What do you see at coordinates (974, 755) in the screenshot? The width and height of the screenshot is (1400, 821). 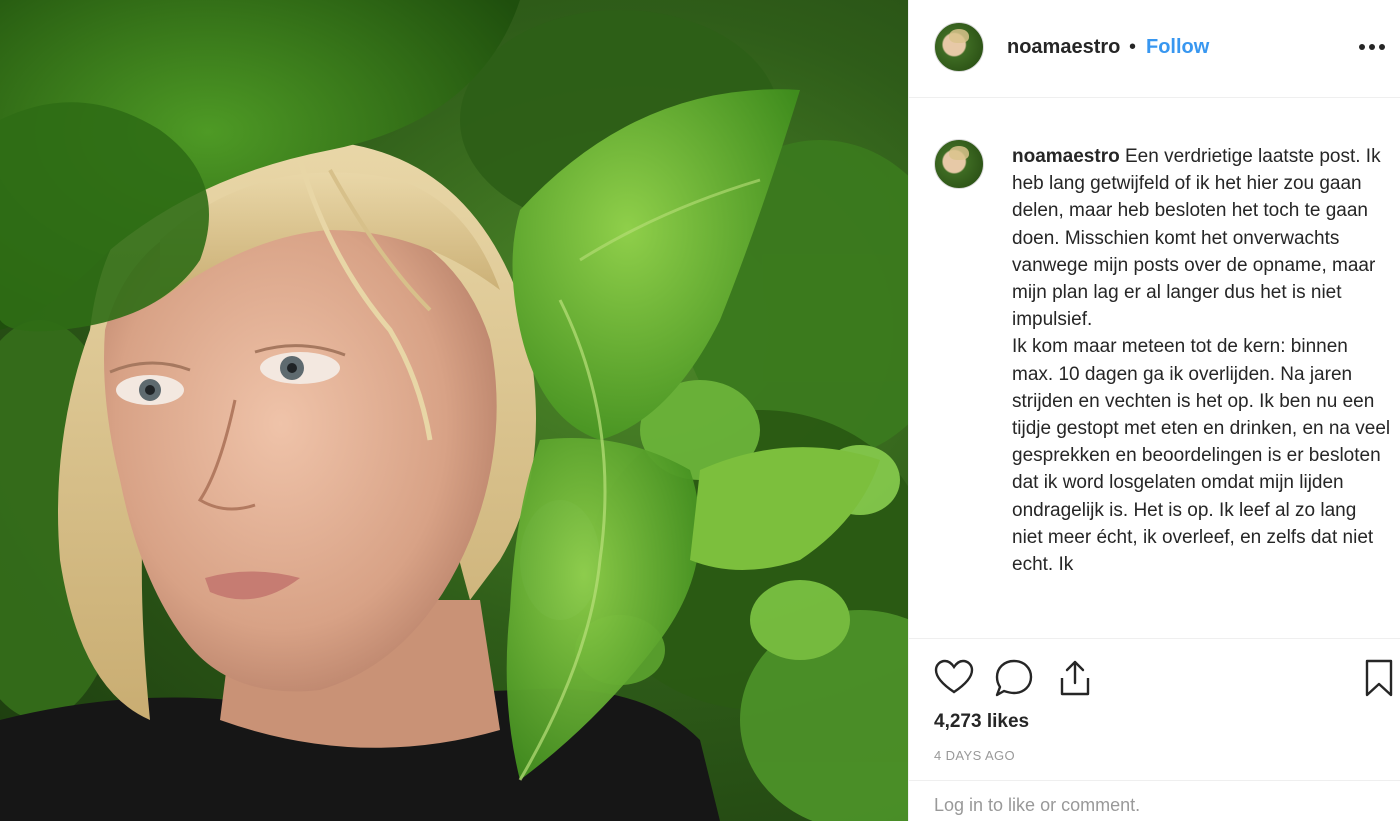 I see `post-timestamp: 4 DAYS AGO` at bounding box center [974, 755].